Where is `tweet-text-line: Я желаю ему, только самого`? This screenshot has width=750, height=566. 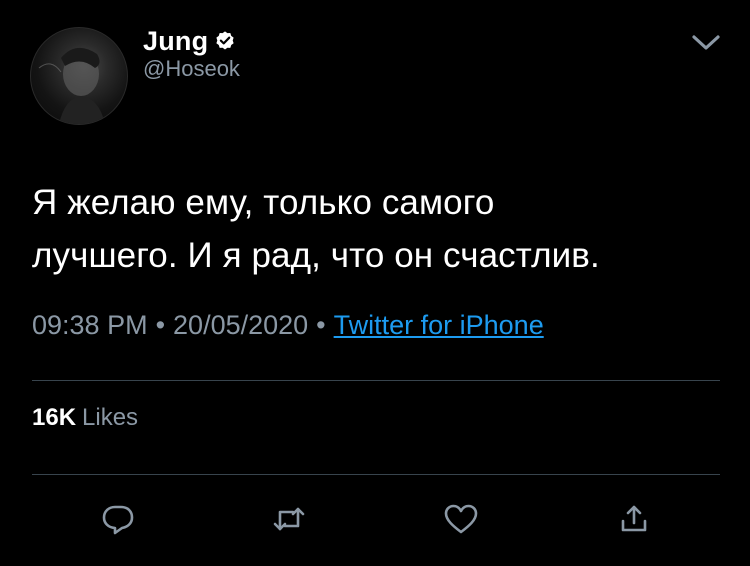 tweet-text-line: Я желаю ему, только самого is located at coordinates (263, 202).